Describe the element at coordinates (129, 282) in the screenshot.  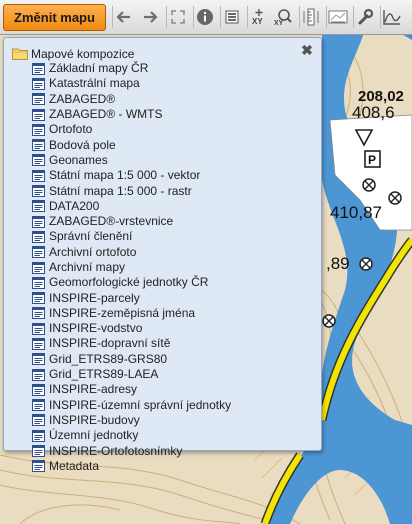
I see `list-item-label: Geomorfologické jednotky ČR` at that location.